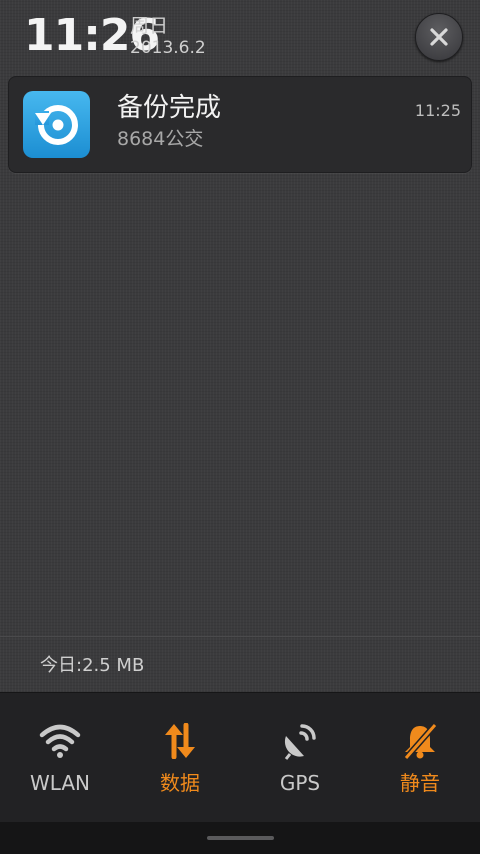 This screenshot has width=480, height=854. Describe the element at coordinates (240, 37) in the screenshot. I see `status-header: 11:26 周日 2013.6.2` at that location.